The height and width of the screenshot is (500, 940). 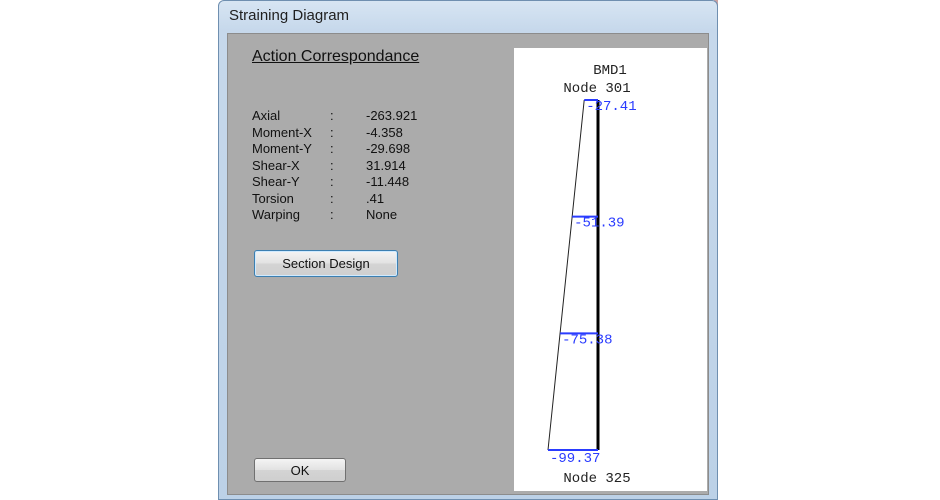 What do you see at coordinates (610, 71) in the screenshot?
I see `diagram-title: BMD1` at bounding box center [610, 71].